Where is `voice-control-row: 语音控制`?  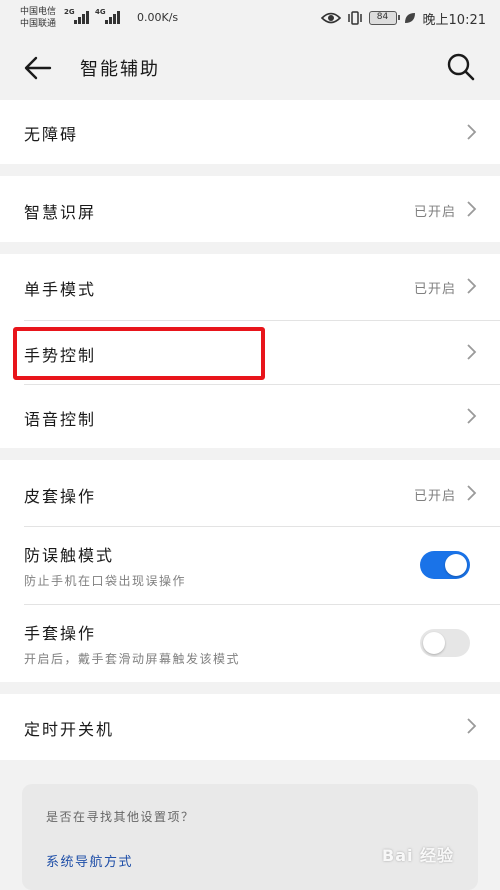
voice-control-row: 语音控制 is located at coordinates (250, 416).